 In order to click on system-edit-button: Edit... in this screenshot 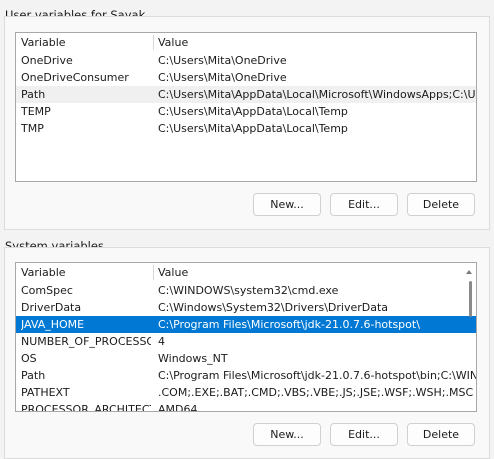, I will do `click(364, 434)`.